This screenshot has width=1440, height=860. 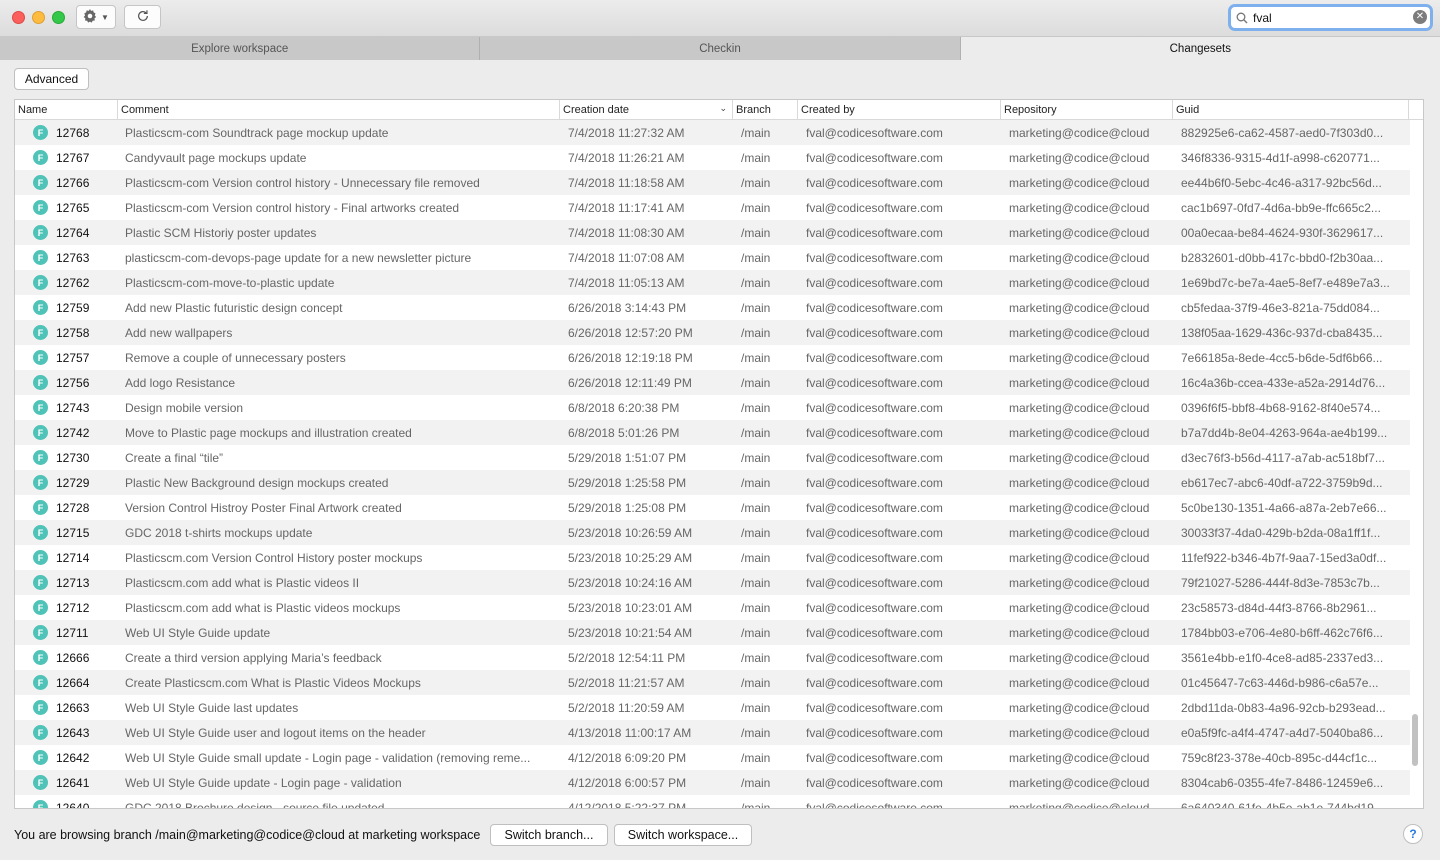 I want to click on clear-search-icon: ✕, so click(x=1420, y=17).